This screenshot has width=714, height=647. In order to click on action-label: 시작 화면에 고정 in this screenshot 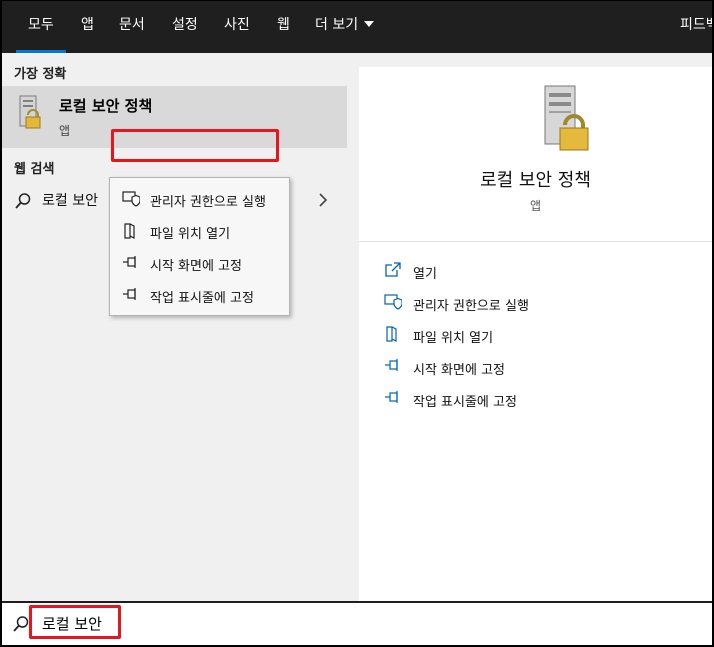, I will do `click(459, 370)`.